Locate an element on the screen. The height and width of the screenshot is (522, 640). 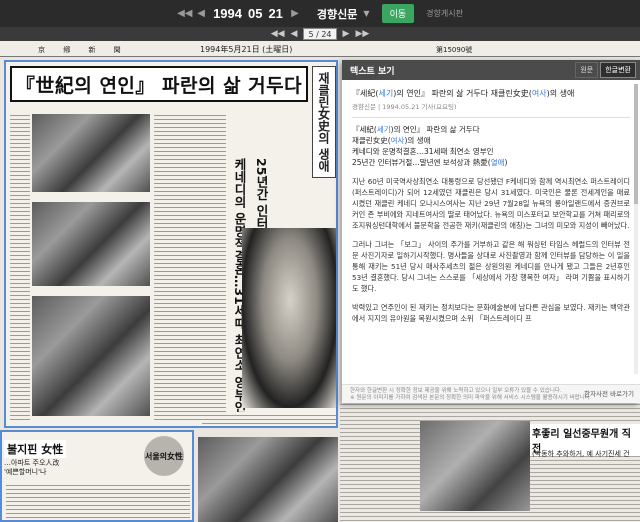
line-part: 25년간 인터뷰거절…말년엔 보석상과 熱愛( is located at coordinates (421, 162).